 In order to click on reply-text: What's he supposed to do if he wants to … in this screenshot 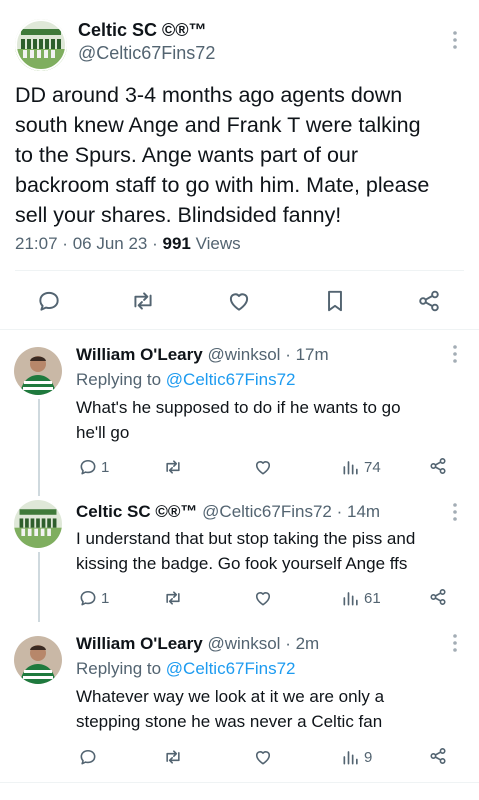, I will do `click(238, 420)`.